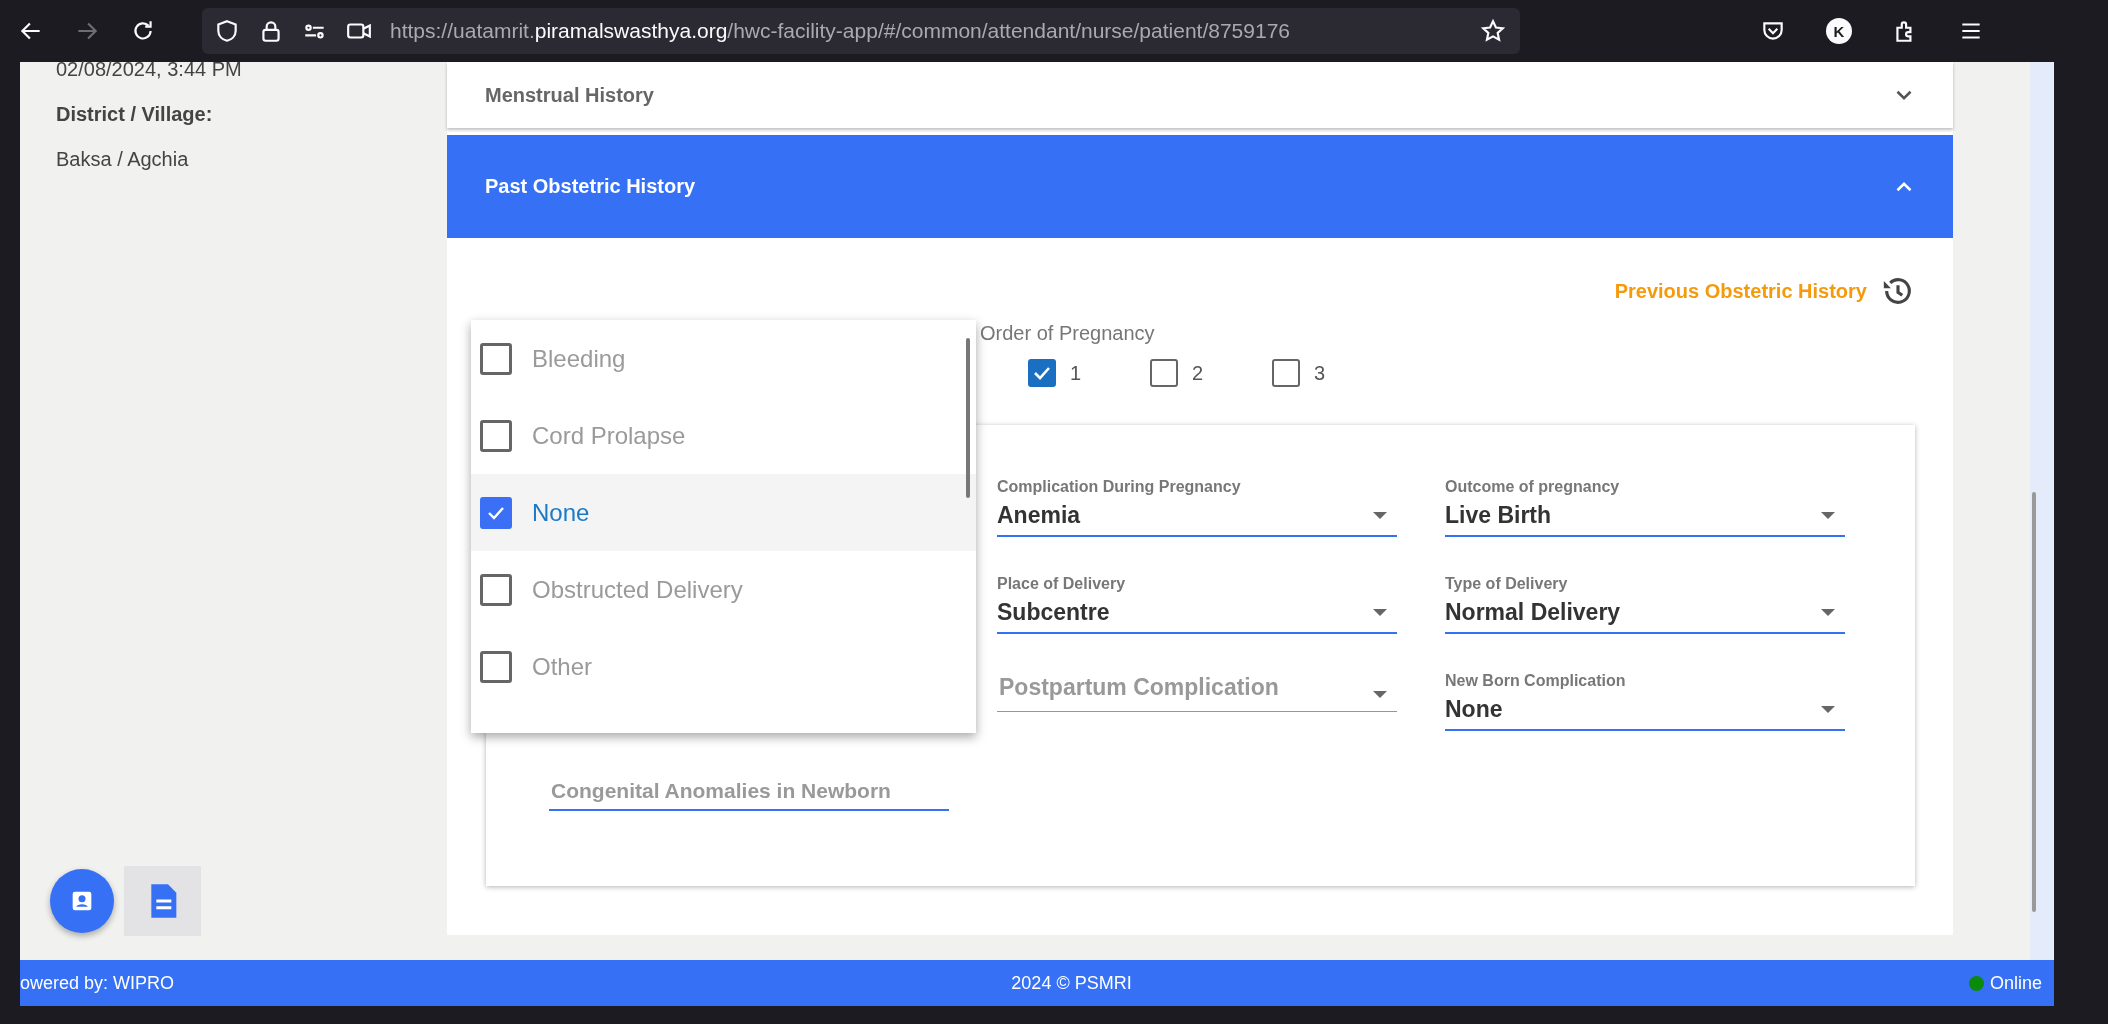 The image size is (2108, 1024). Describe the element at coordinates (1071, 983) in the screenshot. I see `footer-copyright: 2024 © PSMRI` at that location.